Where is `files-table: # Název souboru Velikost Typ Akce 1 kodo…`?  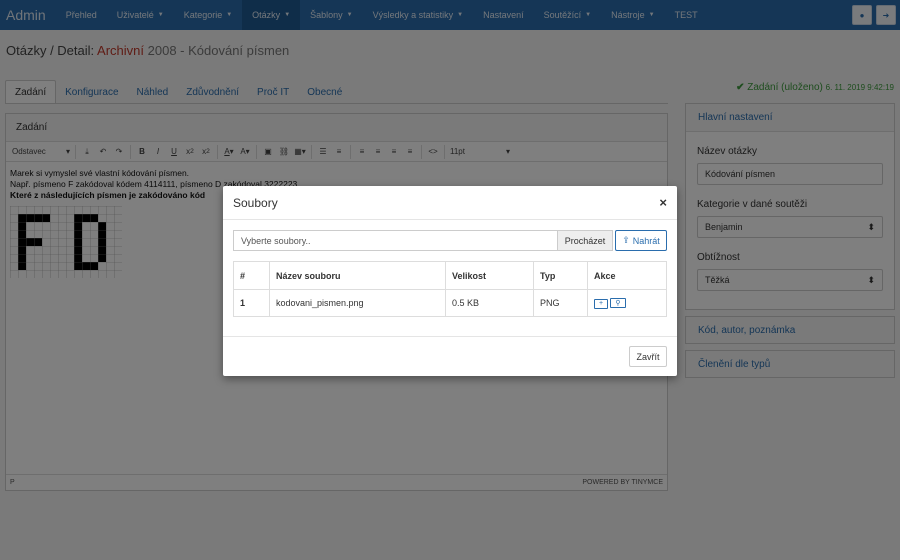
files-table: # Název souboru Velikost Typ Akce 1 kodo… is located at coordinates (450, 289).